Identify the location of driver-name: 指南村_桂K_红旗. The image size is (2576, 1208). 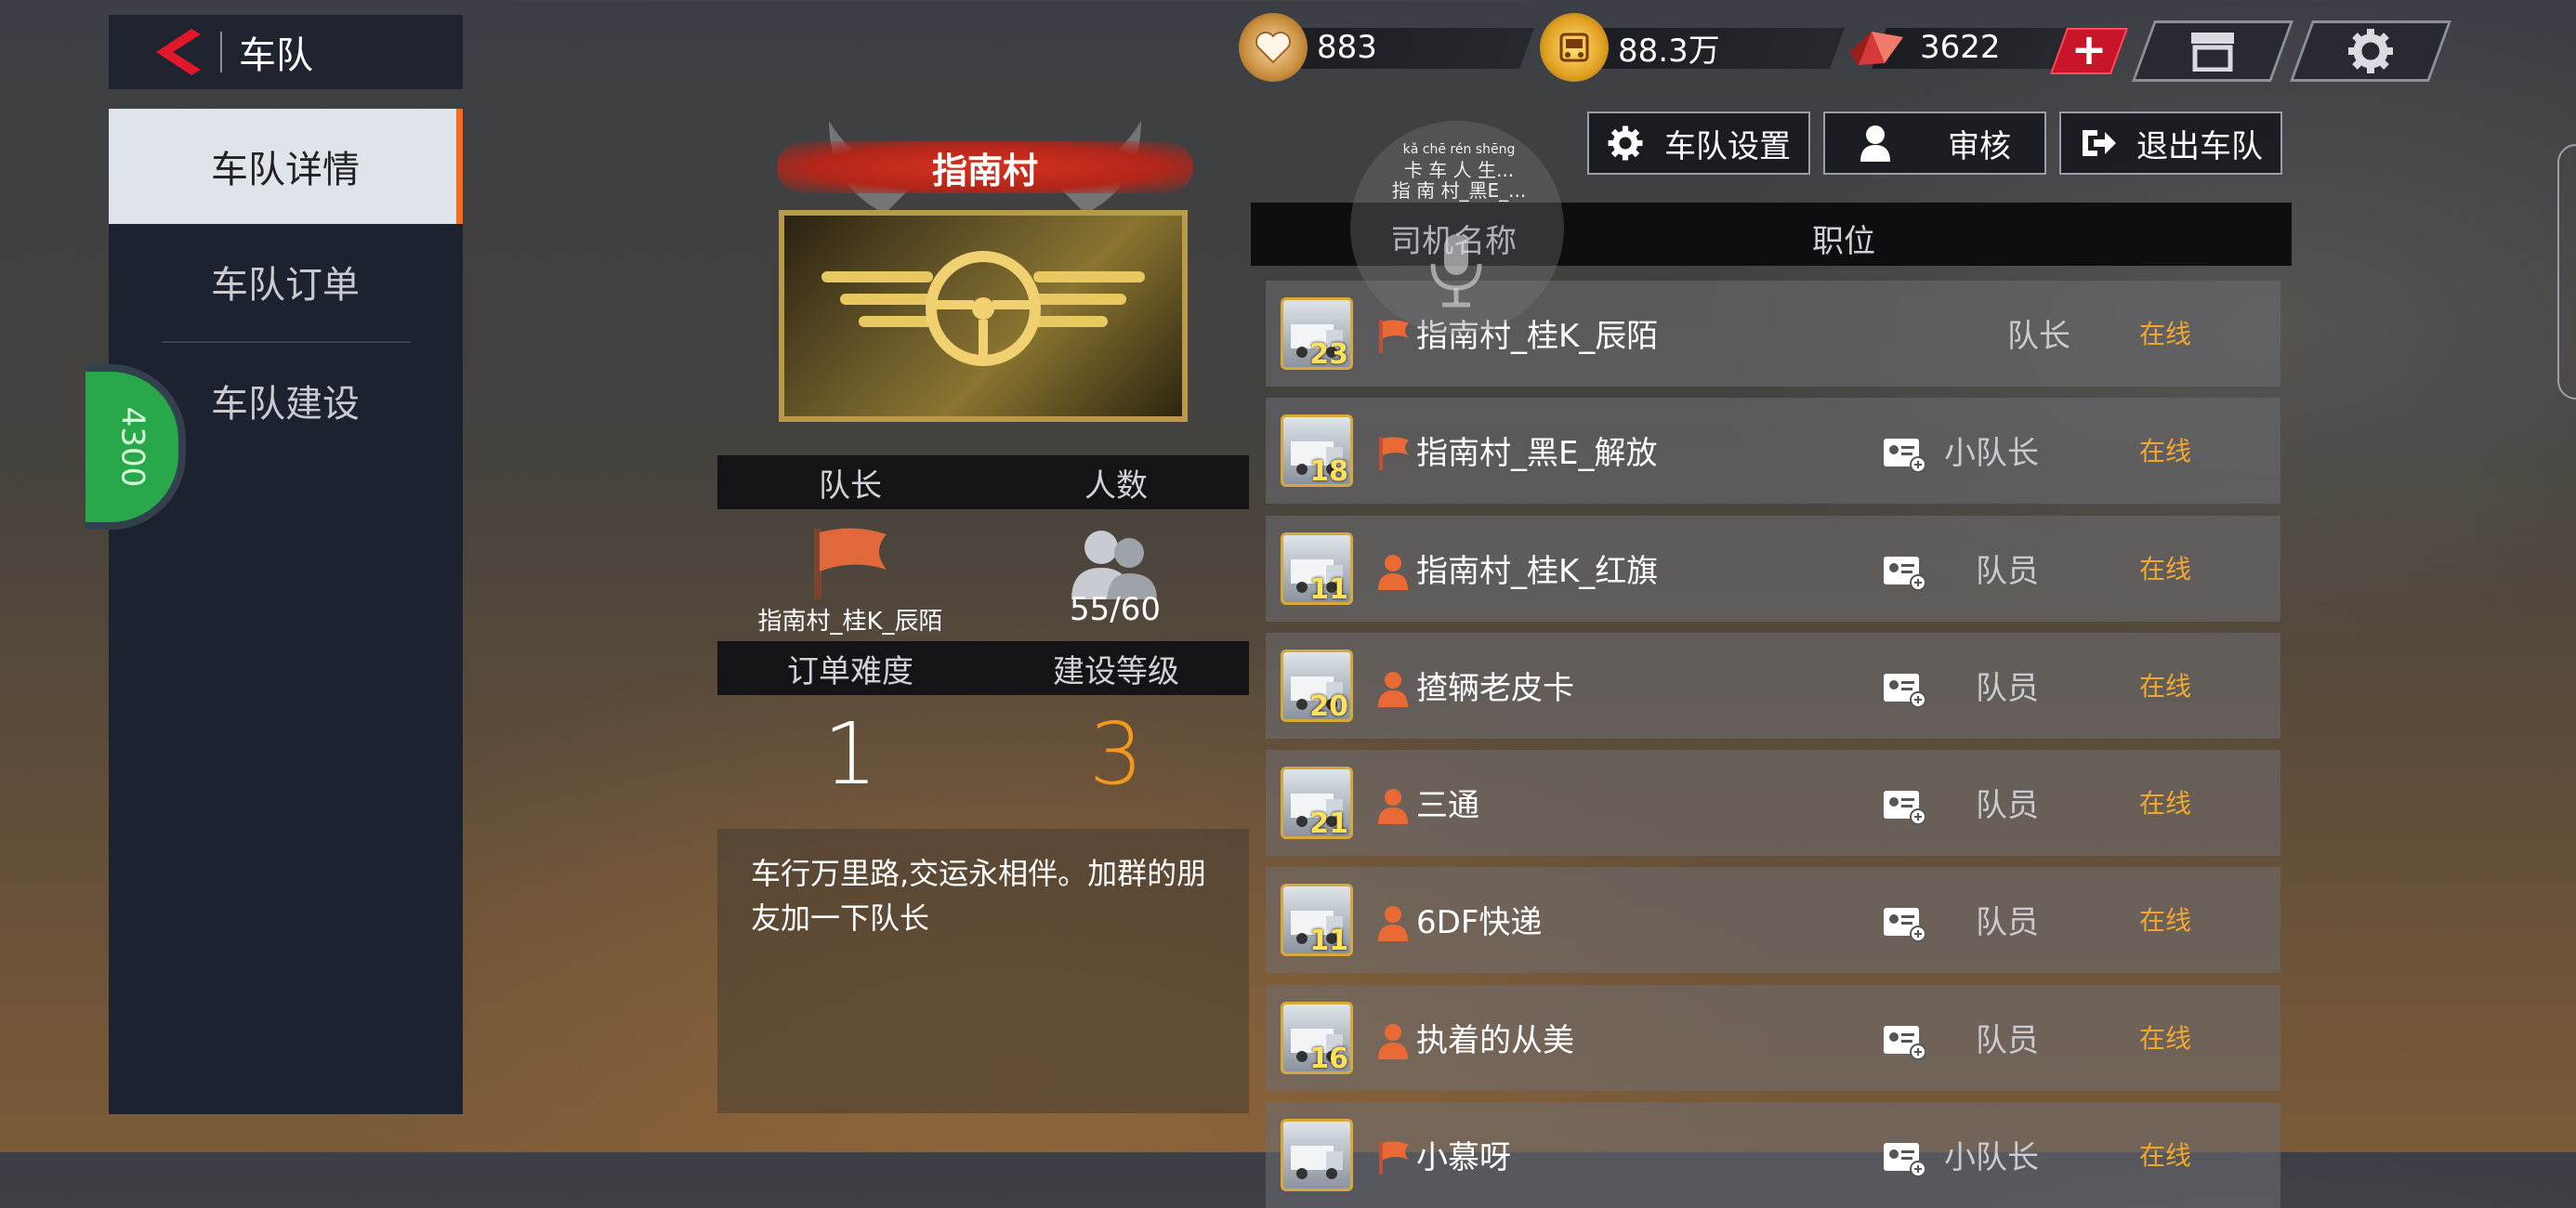
(1537, 571).